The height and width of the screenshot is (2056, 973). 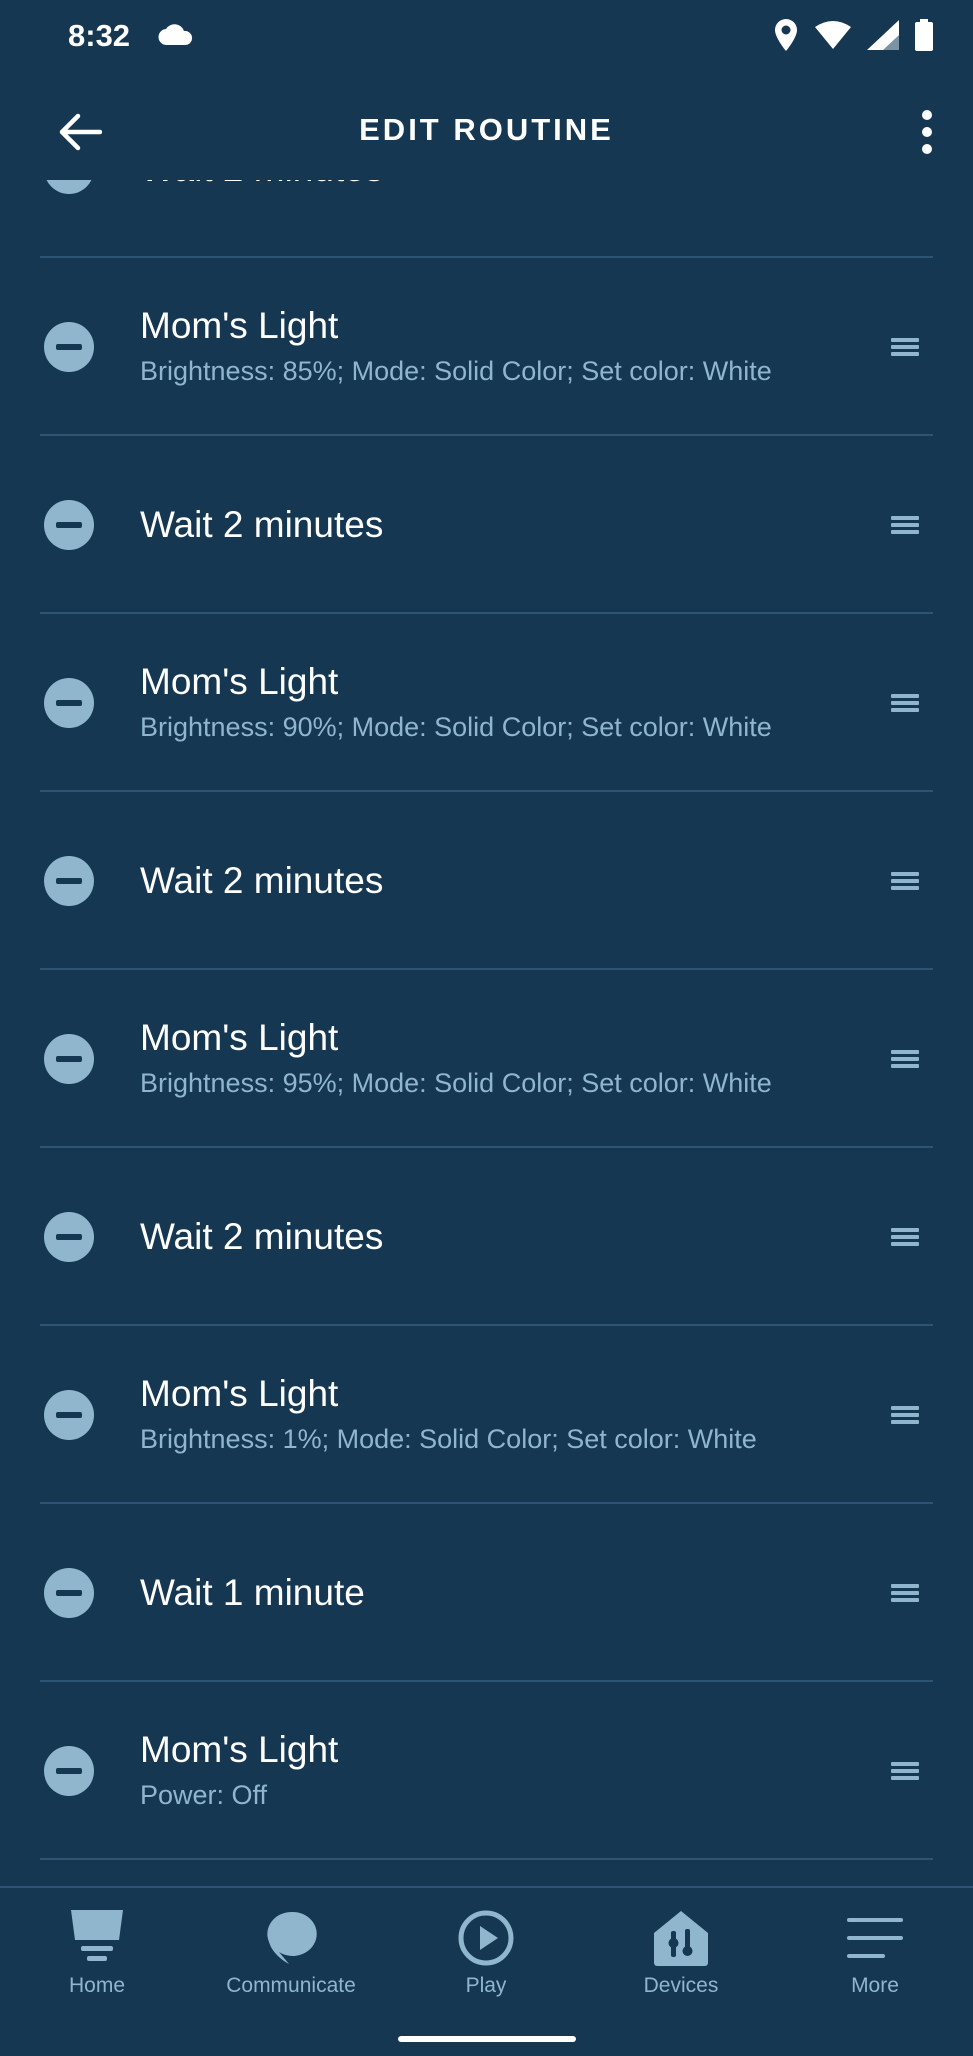 What do you see at coordinates (786, 37) in the screenshot?
I see `location-icon` at bounding box center [786, 37].